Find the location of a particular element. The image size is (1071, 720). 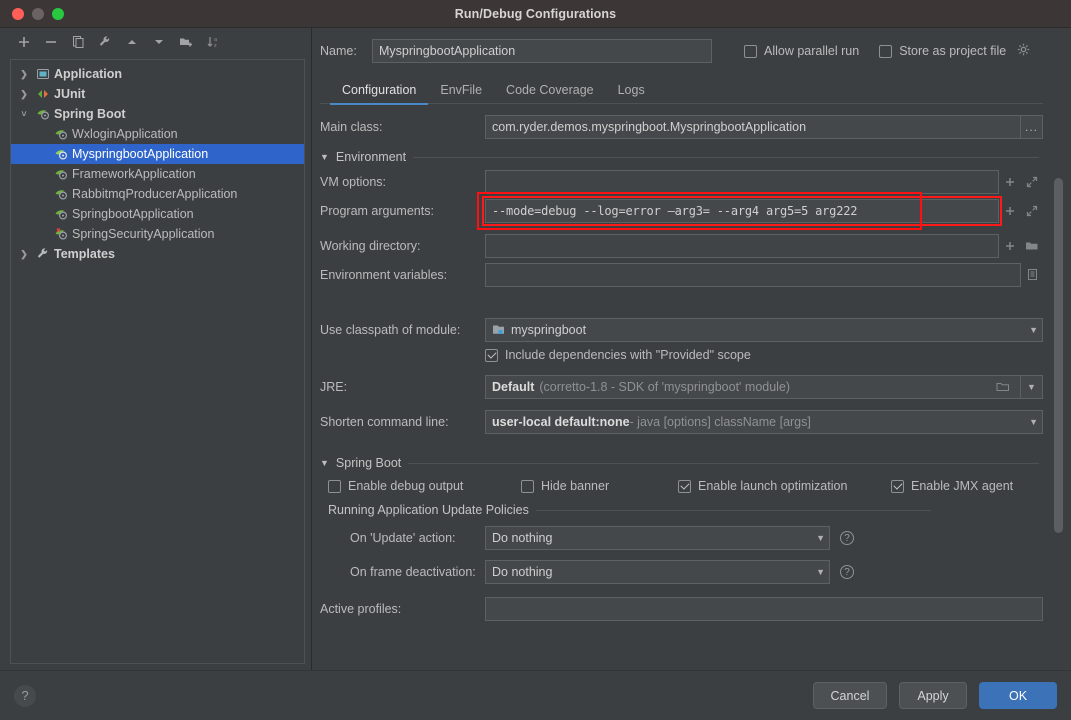

vm-options-macro-button is located at coordinates (1010, 182).